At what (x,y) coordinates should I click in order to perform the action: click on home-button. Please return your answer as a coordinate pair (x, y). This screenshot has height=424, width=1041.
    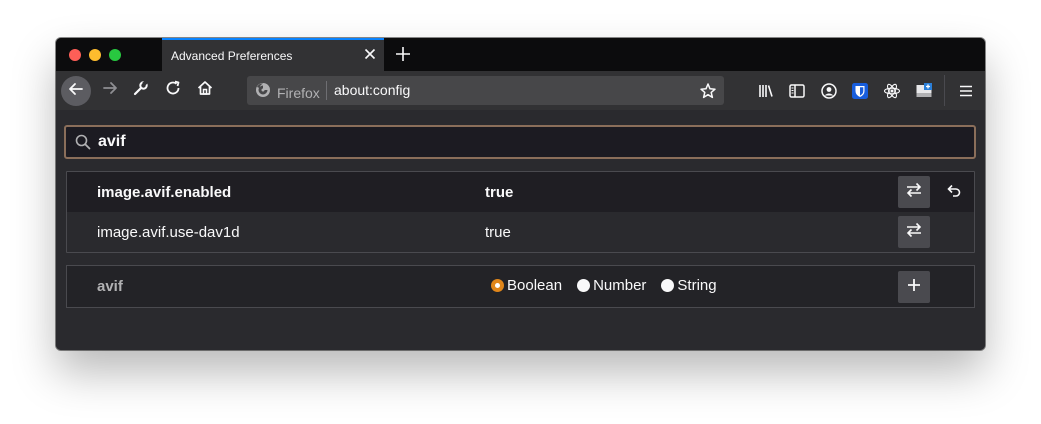
    Looking at the image, I should click on (205, 90).